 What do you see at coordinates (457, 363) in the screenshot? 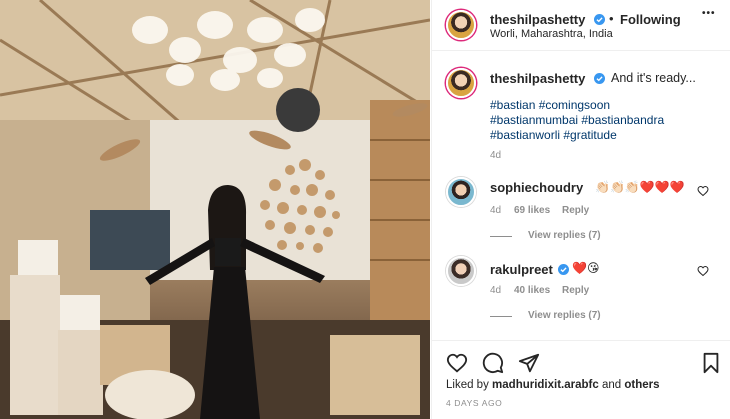
I see `heart-icon` at bounding box center [457, 363].